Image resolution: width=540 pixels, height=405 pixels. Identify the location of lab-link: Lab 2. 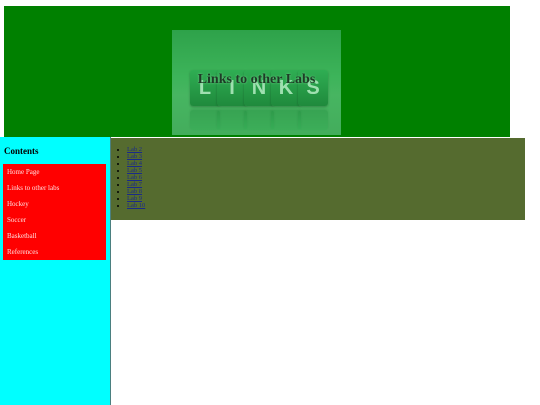
(134, 149).